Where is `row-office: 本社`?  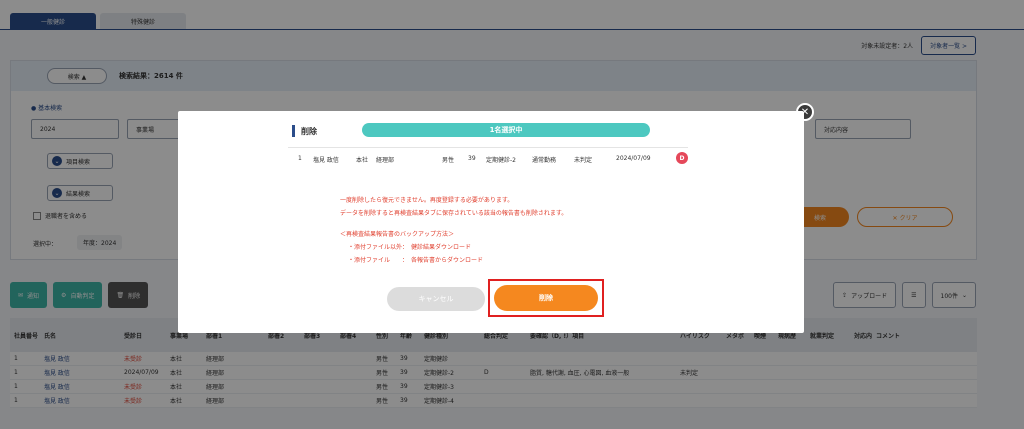
row-office: 本社 is located at coordinates (362, 160).